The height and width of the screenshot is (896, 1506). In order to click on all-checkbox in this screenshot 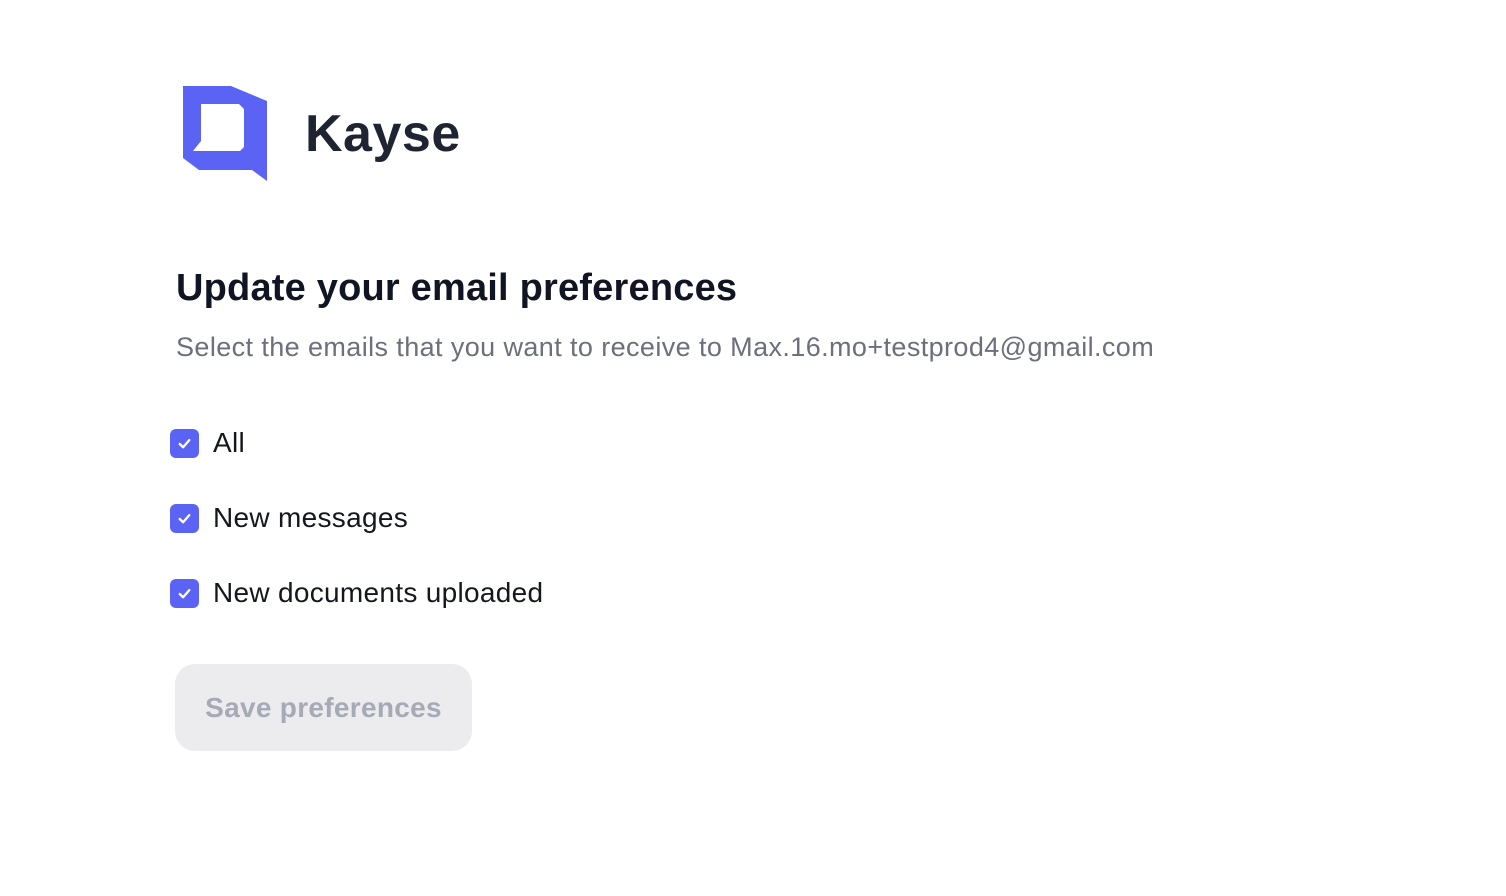, I will do `click(184, 443)`.